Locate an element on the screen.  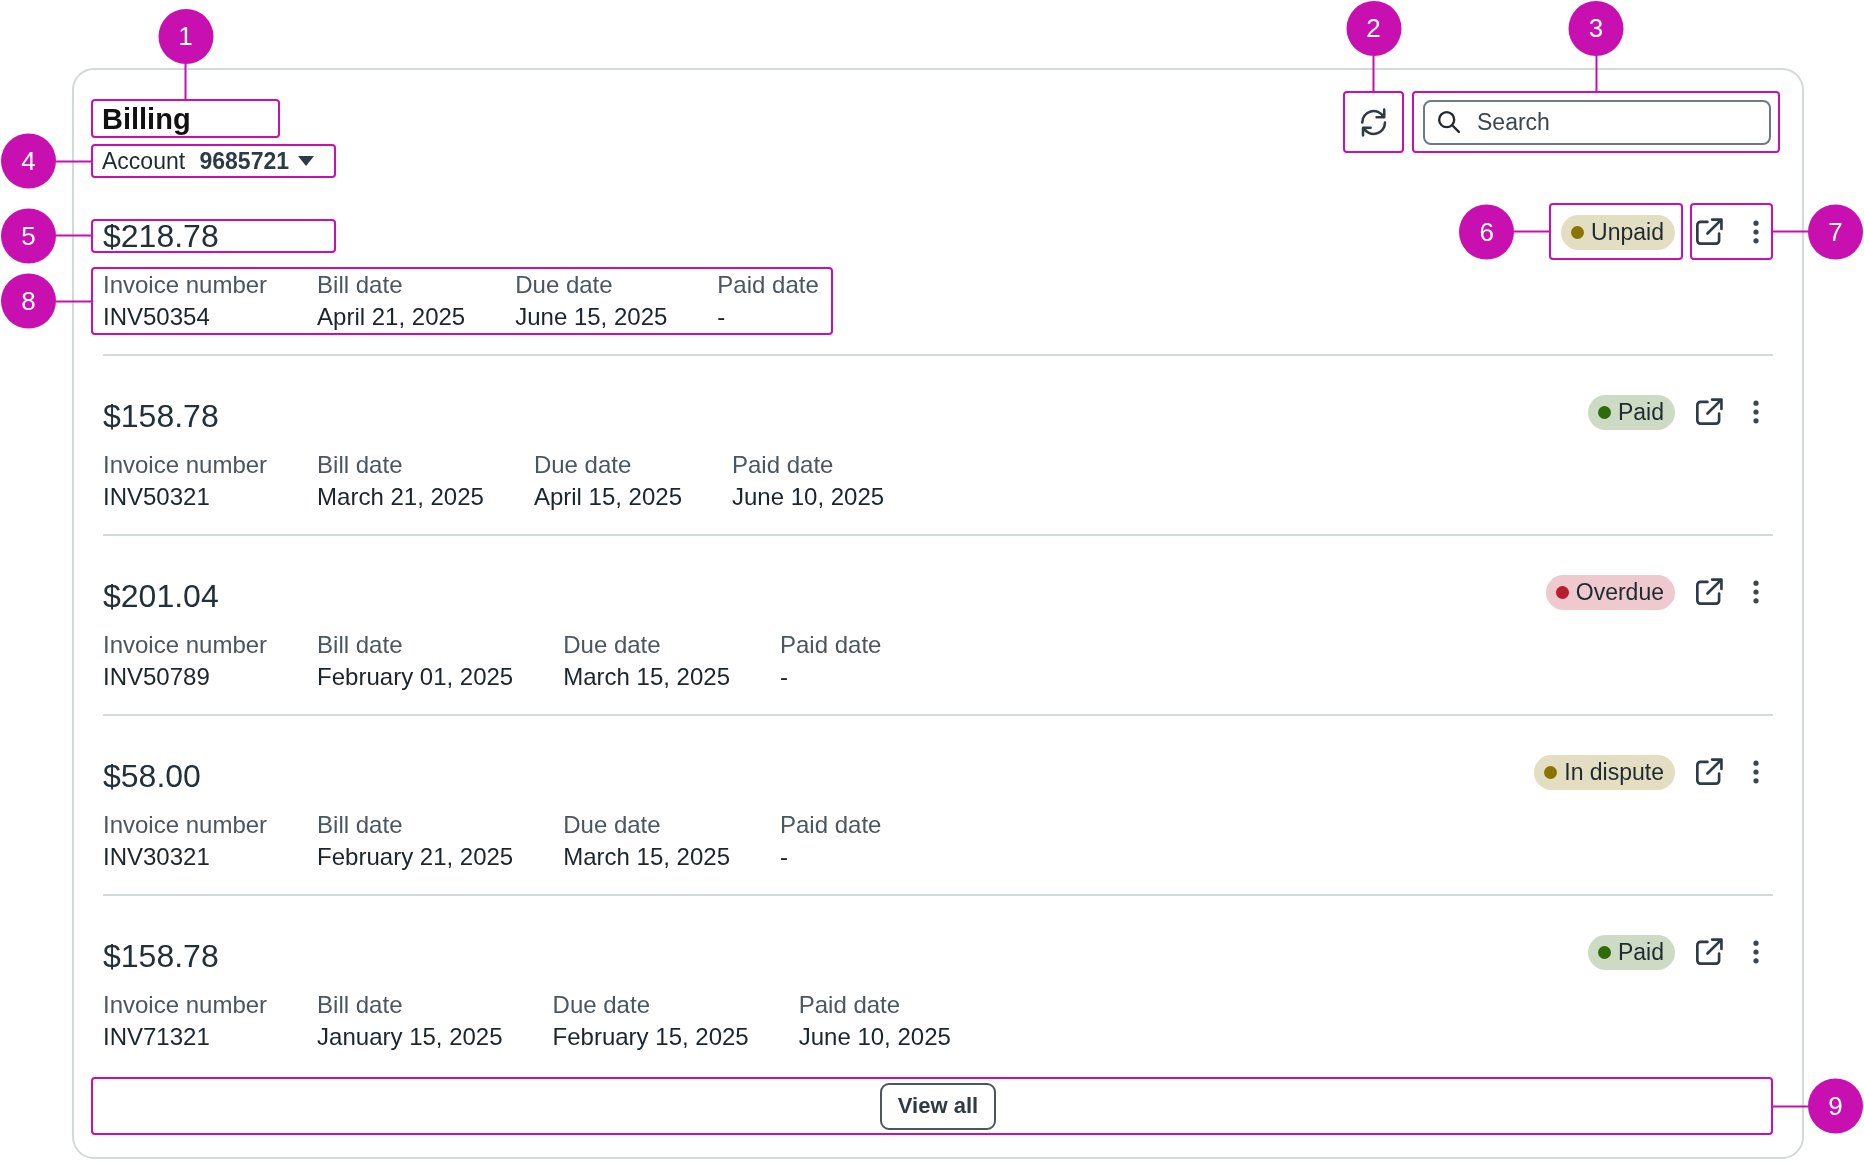
field-value: March 21, 2025 is located at coordinates (400, 497).